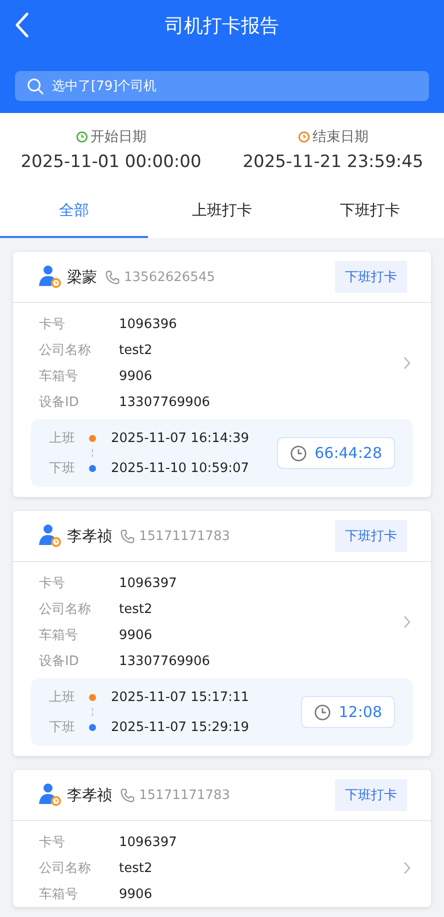  Describe the element at coordinates (180, 468) in the screenshot. I see `punch-time: 2025-11-10 10:59:07` at that location.